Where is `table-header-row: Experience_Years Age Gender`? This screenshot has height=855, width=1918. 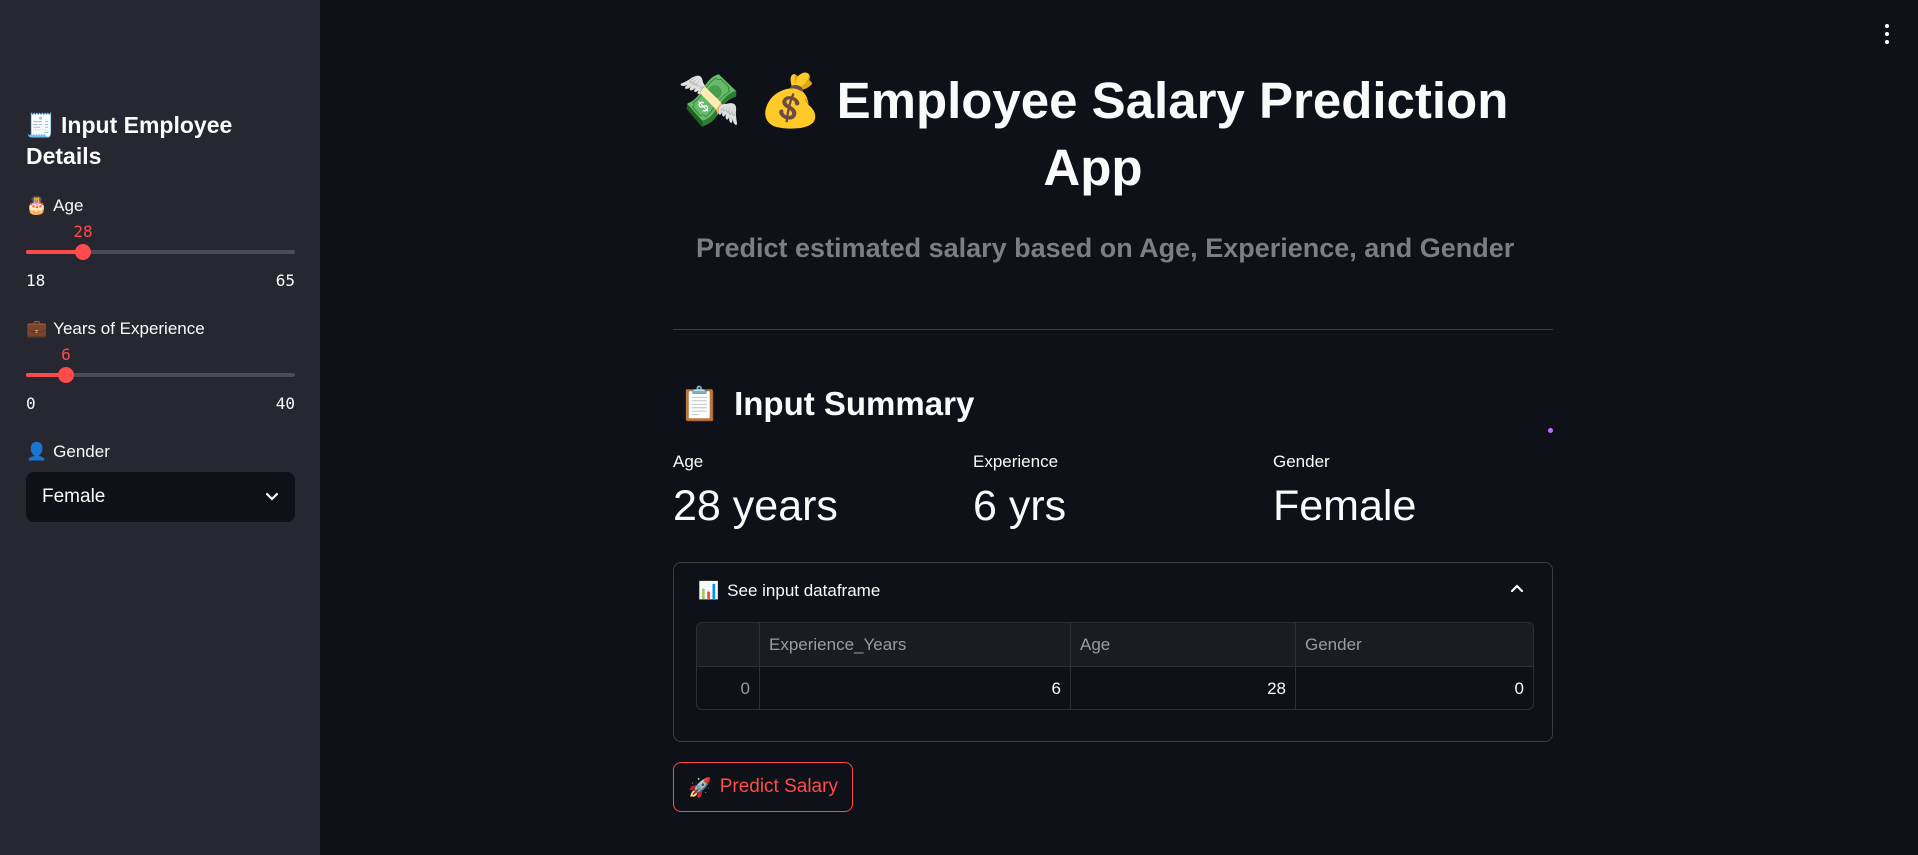
table-header-row: Experience_Years Age Gender is located at coordinates (1115, 645).